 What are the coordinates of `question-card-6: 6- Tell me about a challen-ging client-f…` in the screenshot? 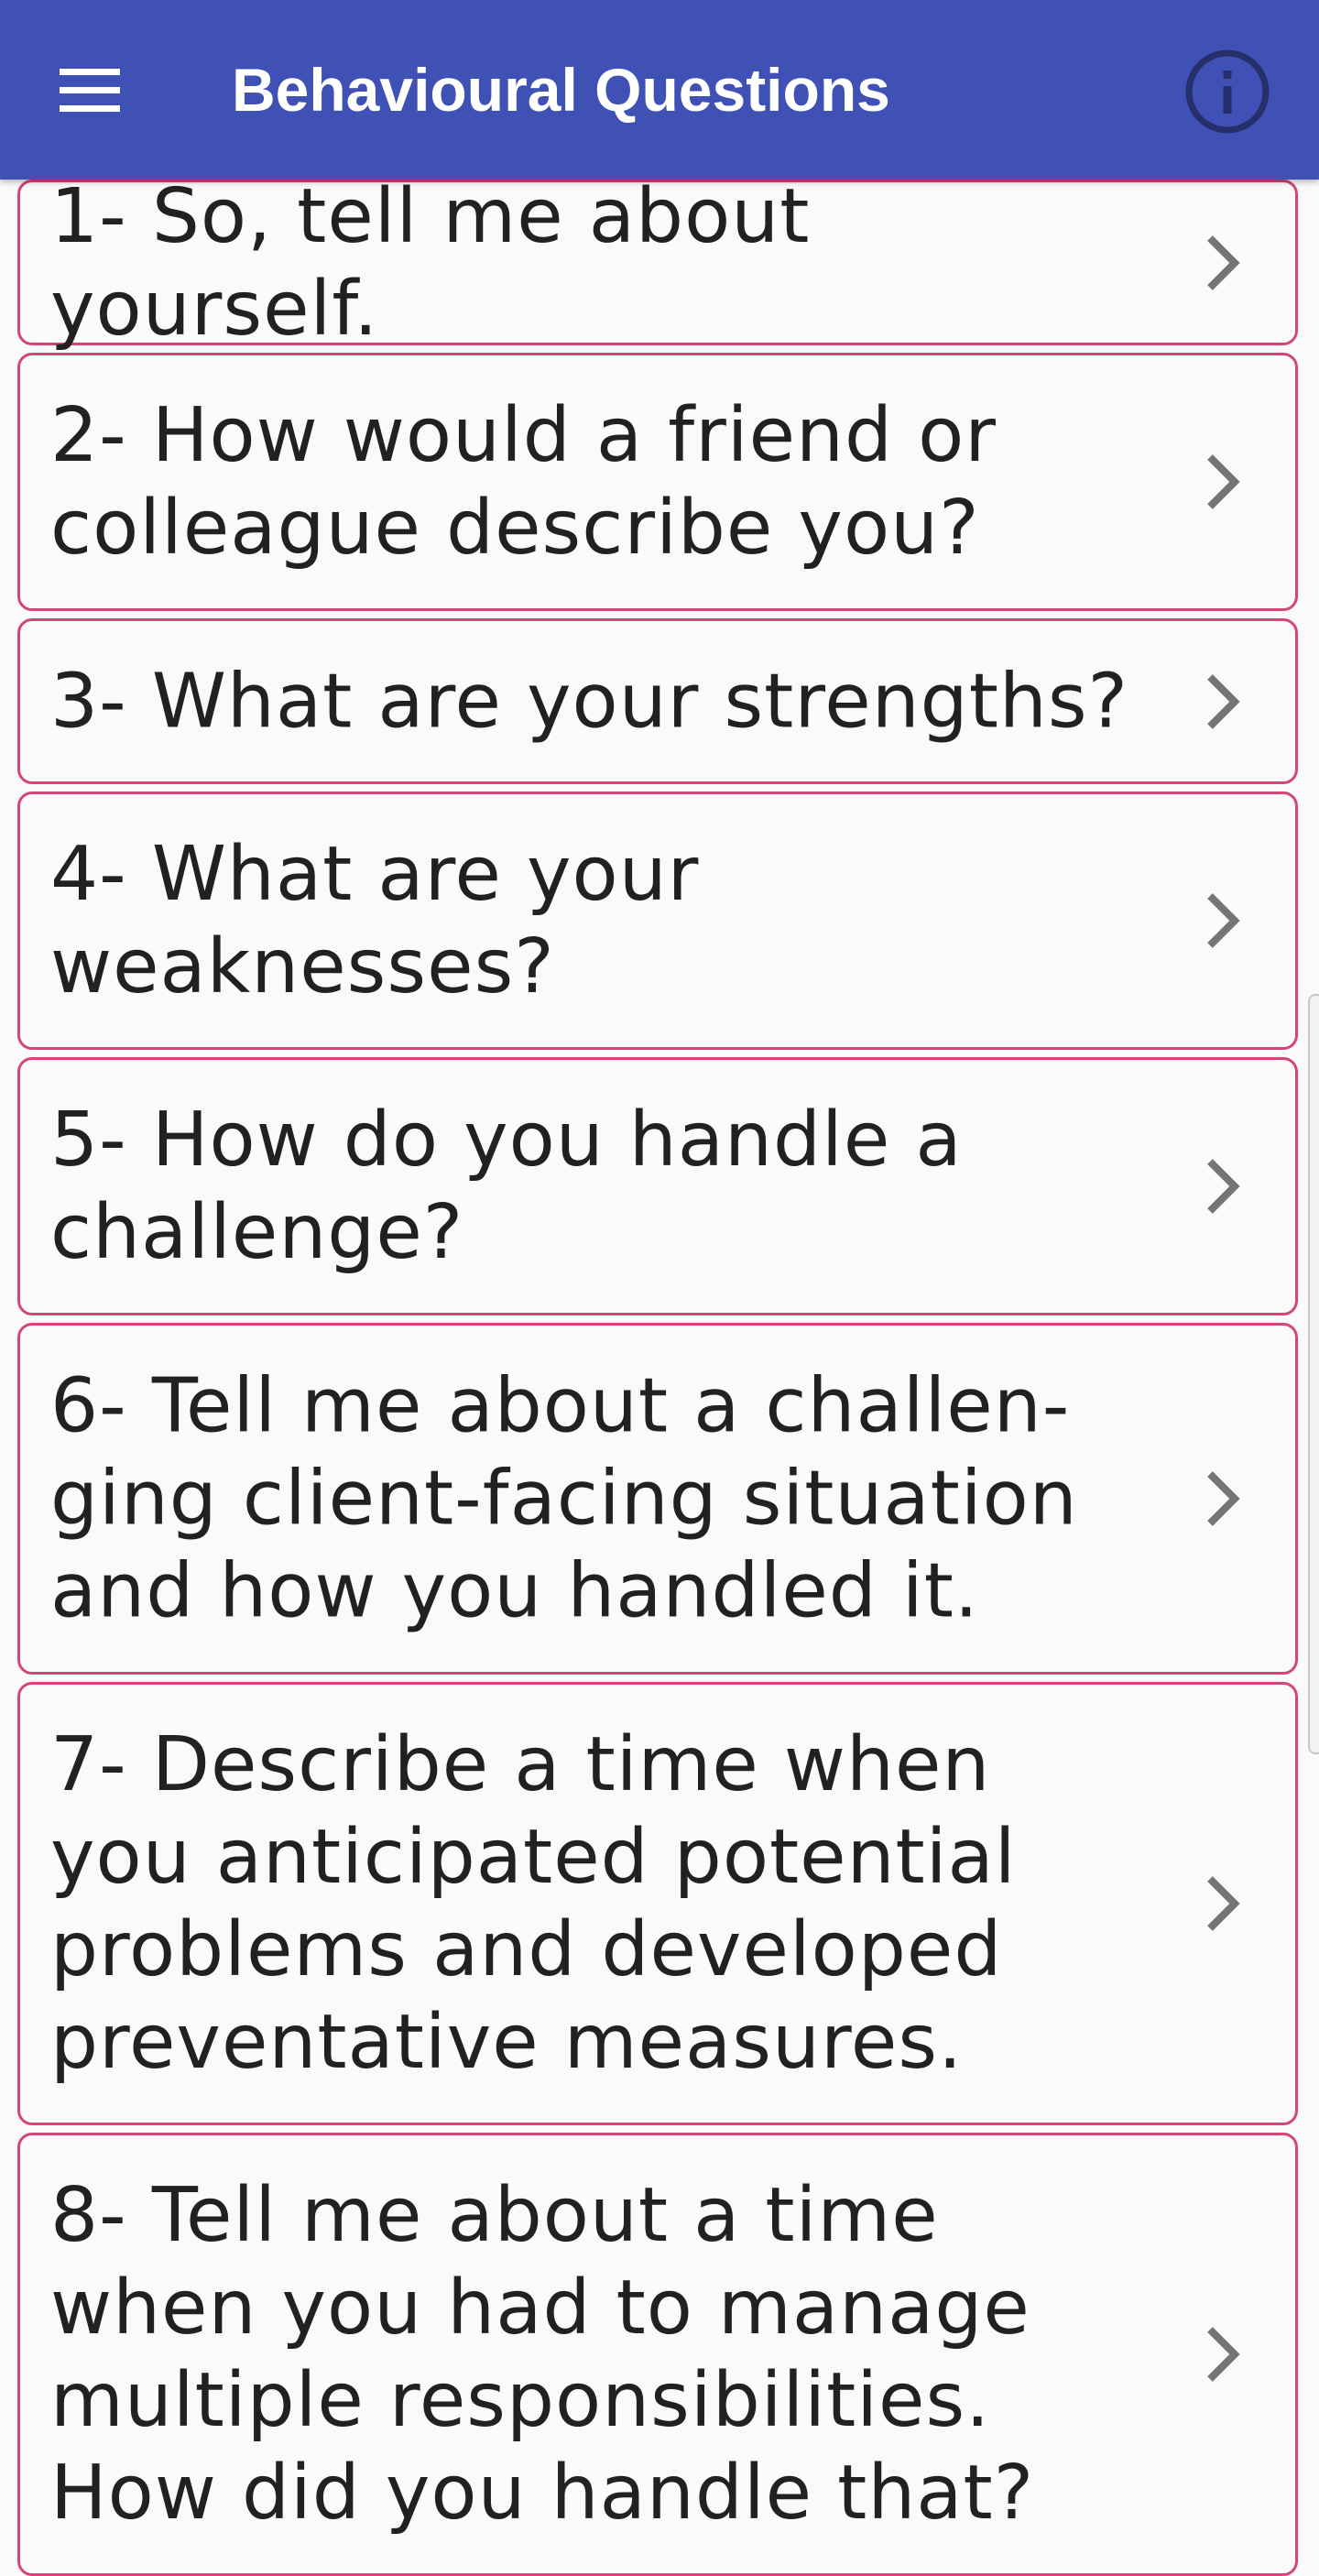 It's located at (657, 1499).